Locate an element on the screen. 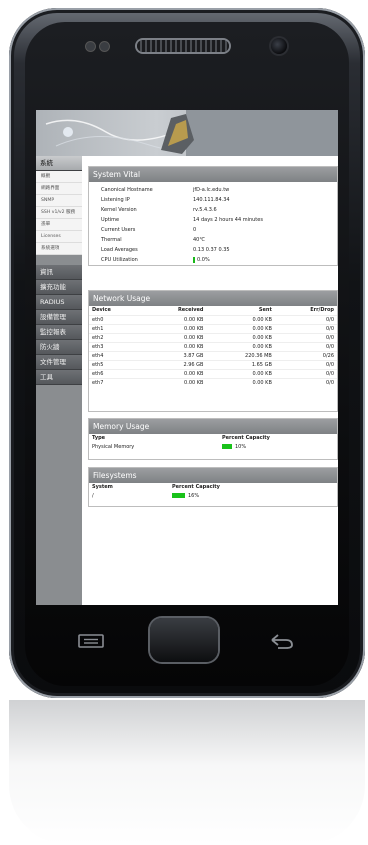 This screenshot has width=368, height=845. sidebar-subitem-certificates: 憑單 is located at coordinates (59, 225).